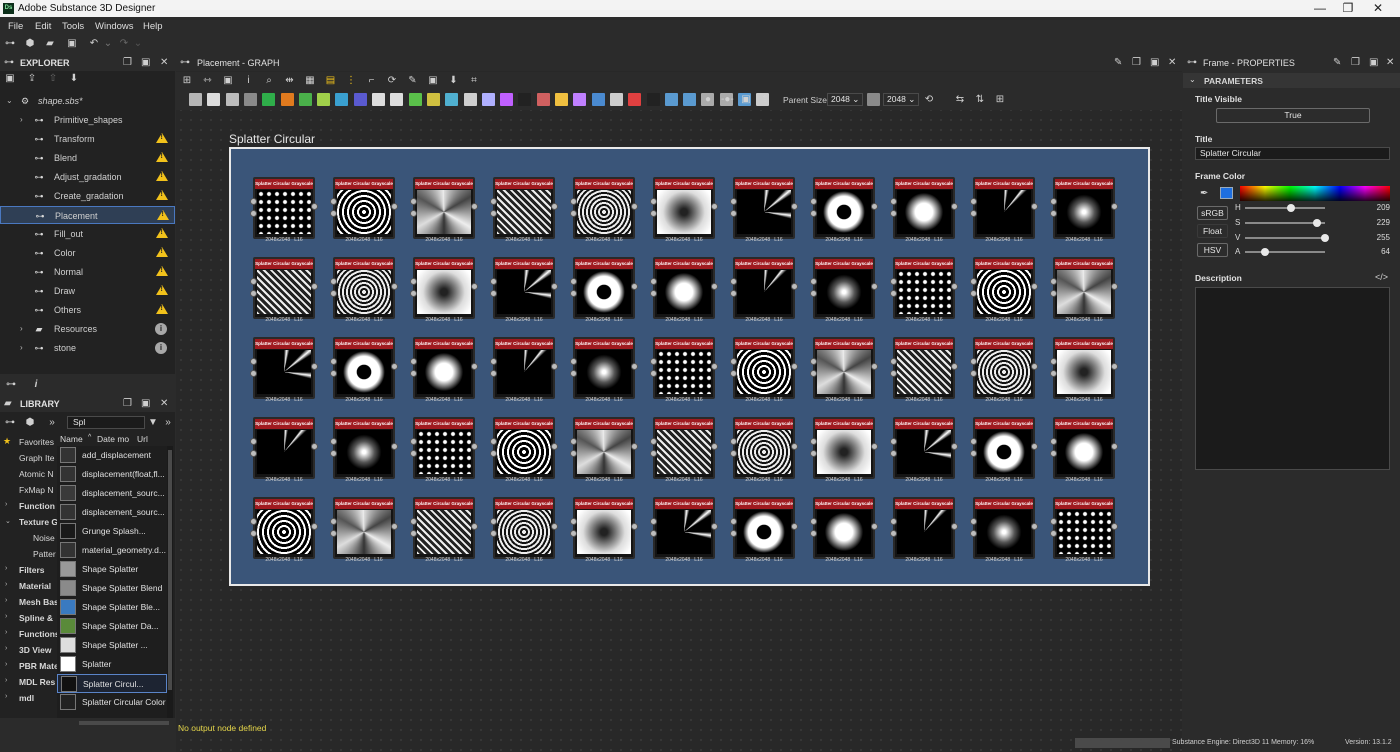 Image resolution: width=1400 pixels, height=752 pixels. What do you see at coordinates (1373, 62) in the screenshot?
I see `properties-maximize-icon: ▣` at bounding box center [1373, 62].